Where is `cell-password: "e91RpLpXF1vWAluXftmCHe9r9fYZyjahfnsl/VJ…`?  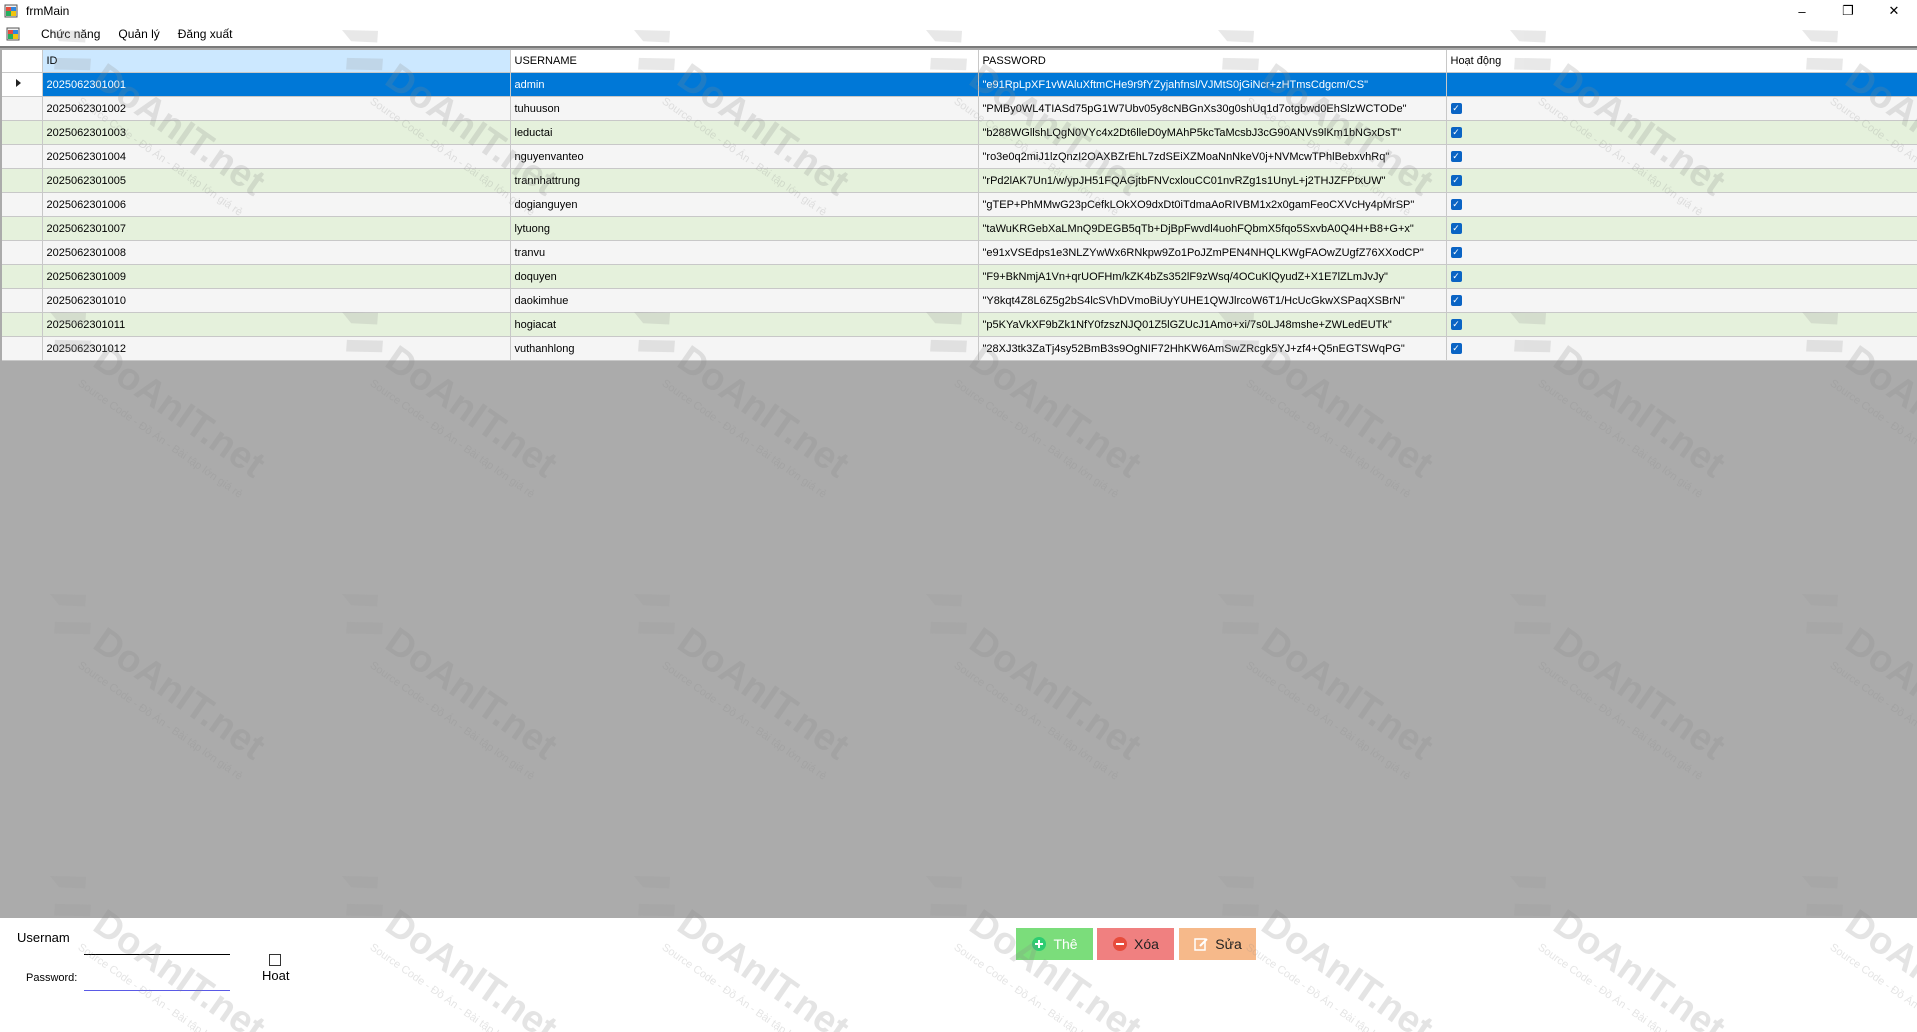 cell-password: "e91RpLpXF1vWAluXftmCHe9r9fYZyjahfnsl/VJ… is located at coordinates (1212, 84).